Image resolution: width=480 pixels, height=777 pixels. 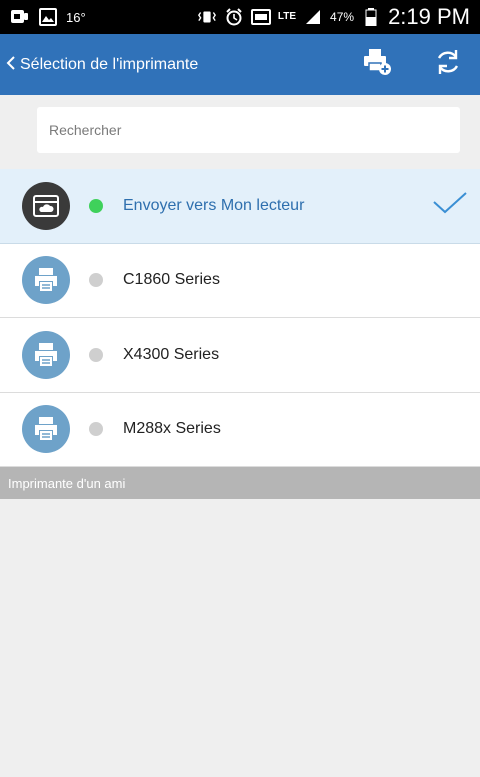 What do you see at coordinates (96, 205) in the screenshot?
I see `online-status-dot` at bounding box center [96, 205].